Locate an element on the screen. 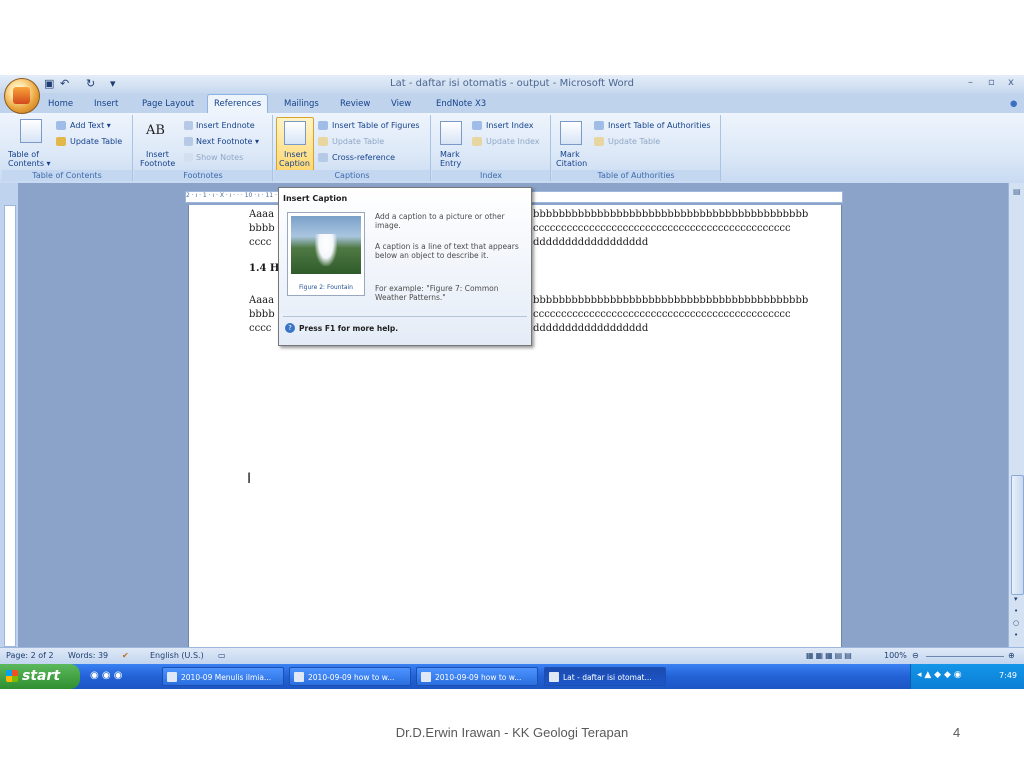  restore-button: ▫ is located at coordinates (991, 82).